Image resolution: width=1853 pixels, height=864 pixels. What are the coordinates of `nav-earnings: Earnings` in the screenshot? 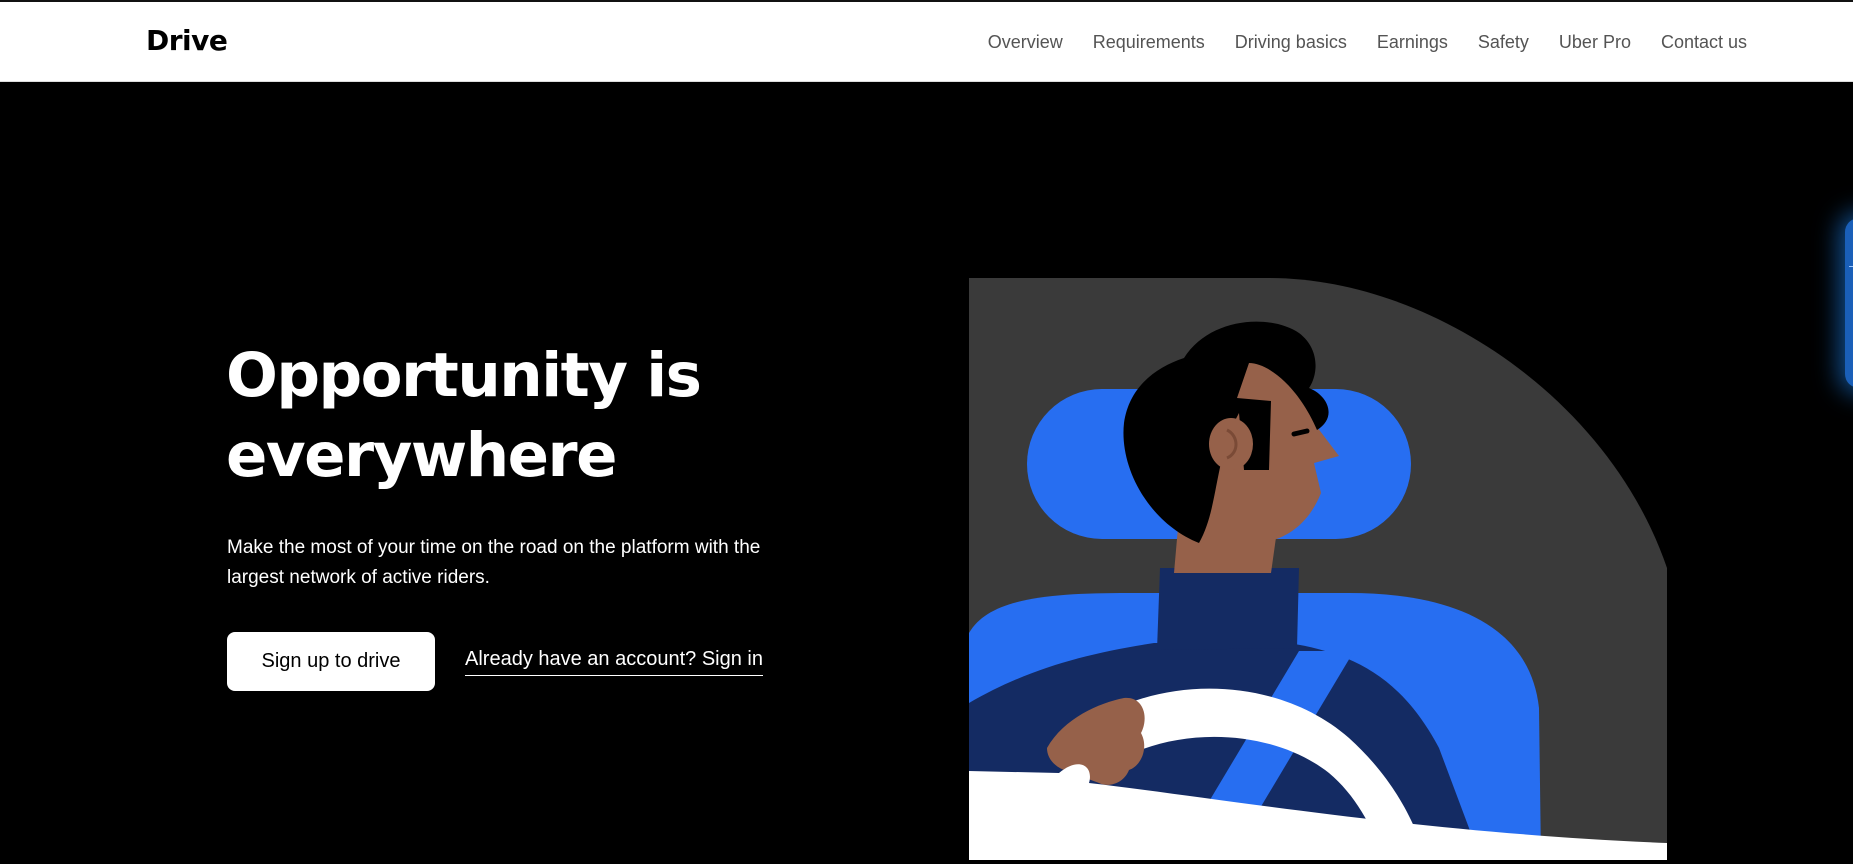 It's located at (1412, 42).